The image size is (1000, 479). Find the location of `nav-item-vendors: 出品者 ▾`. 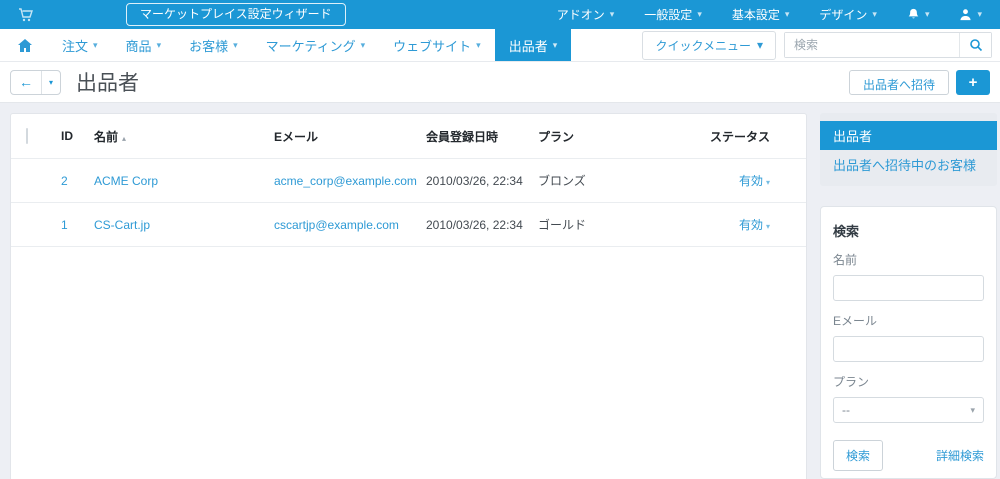

nav-item-vendors: 出品者 ▾ is located at coordinates (533, 45).